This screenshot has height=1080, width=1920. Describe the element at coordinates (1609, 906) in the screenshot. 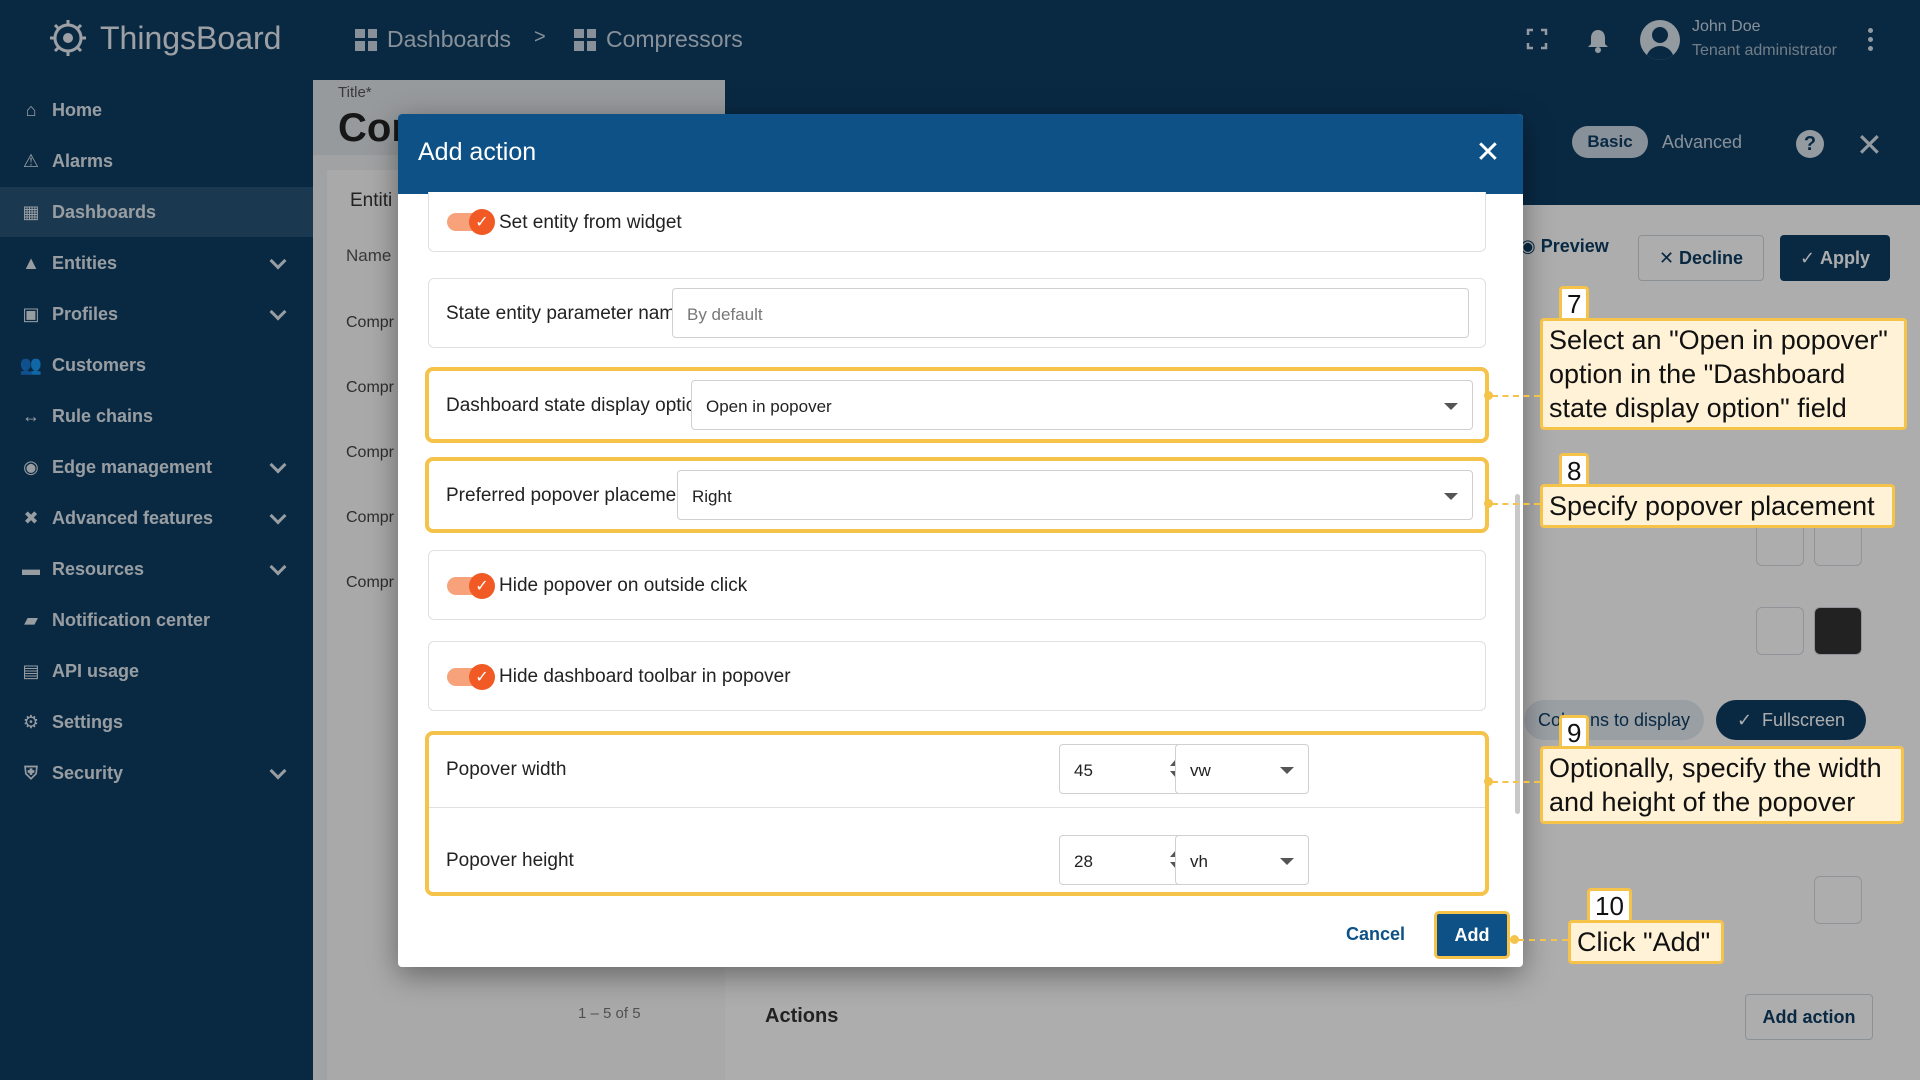

I see `callout-number-10: 10` at that location.